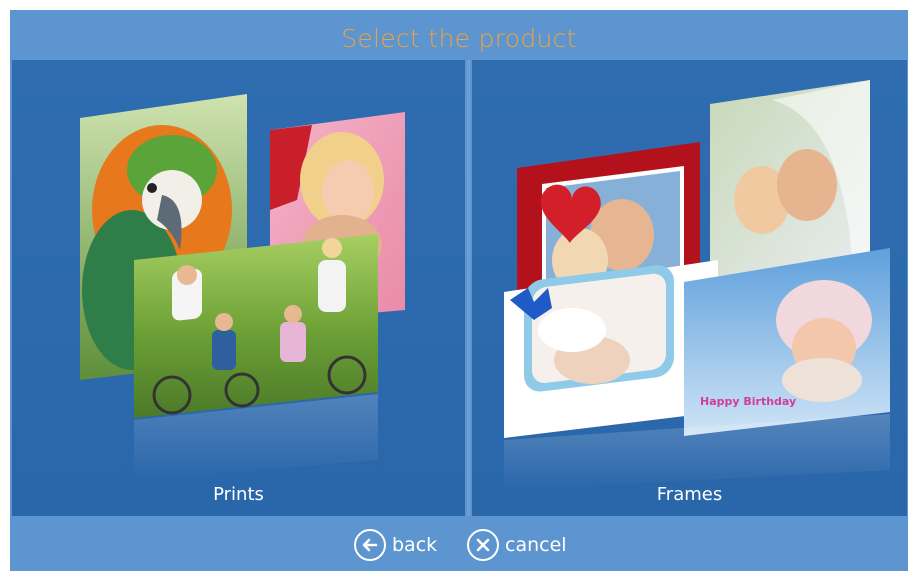  I want to click on page-title: Select the product, so click(459, 38).